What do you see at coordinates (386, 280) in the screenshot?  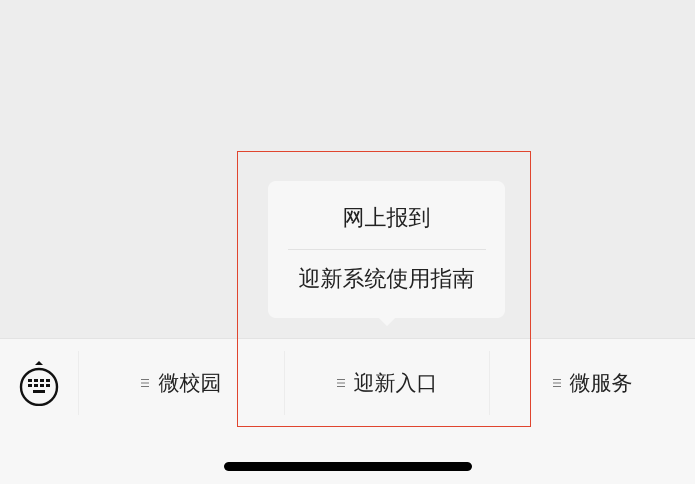 I see `submenu-item: 迎新系统使用指南` at bounding box center [386, 280].